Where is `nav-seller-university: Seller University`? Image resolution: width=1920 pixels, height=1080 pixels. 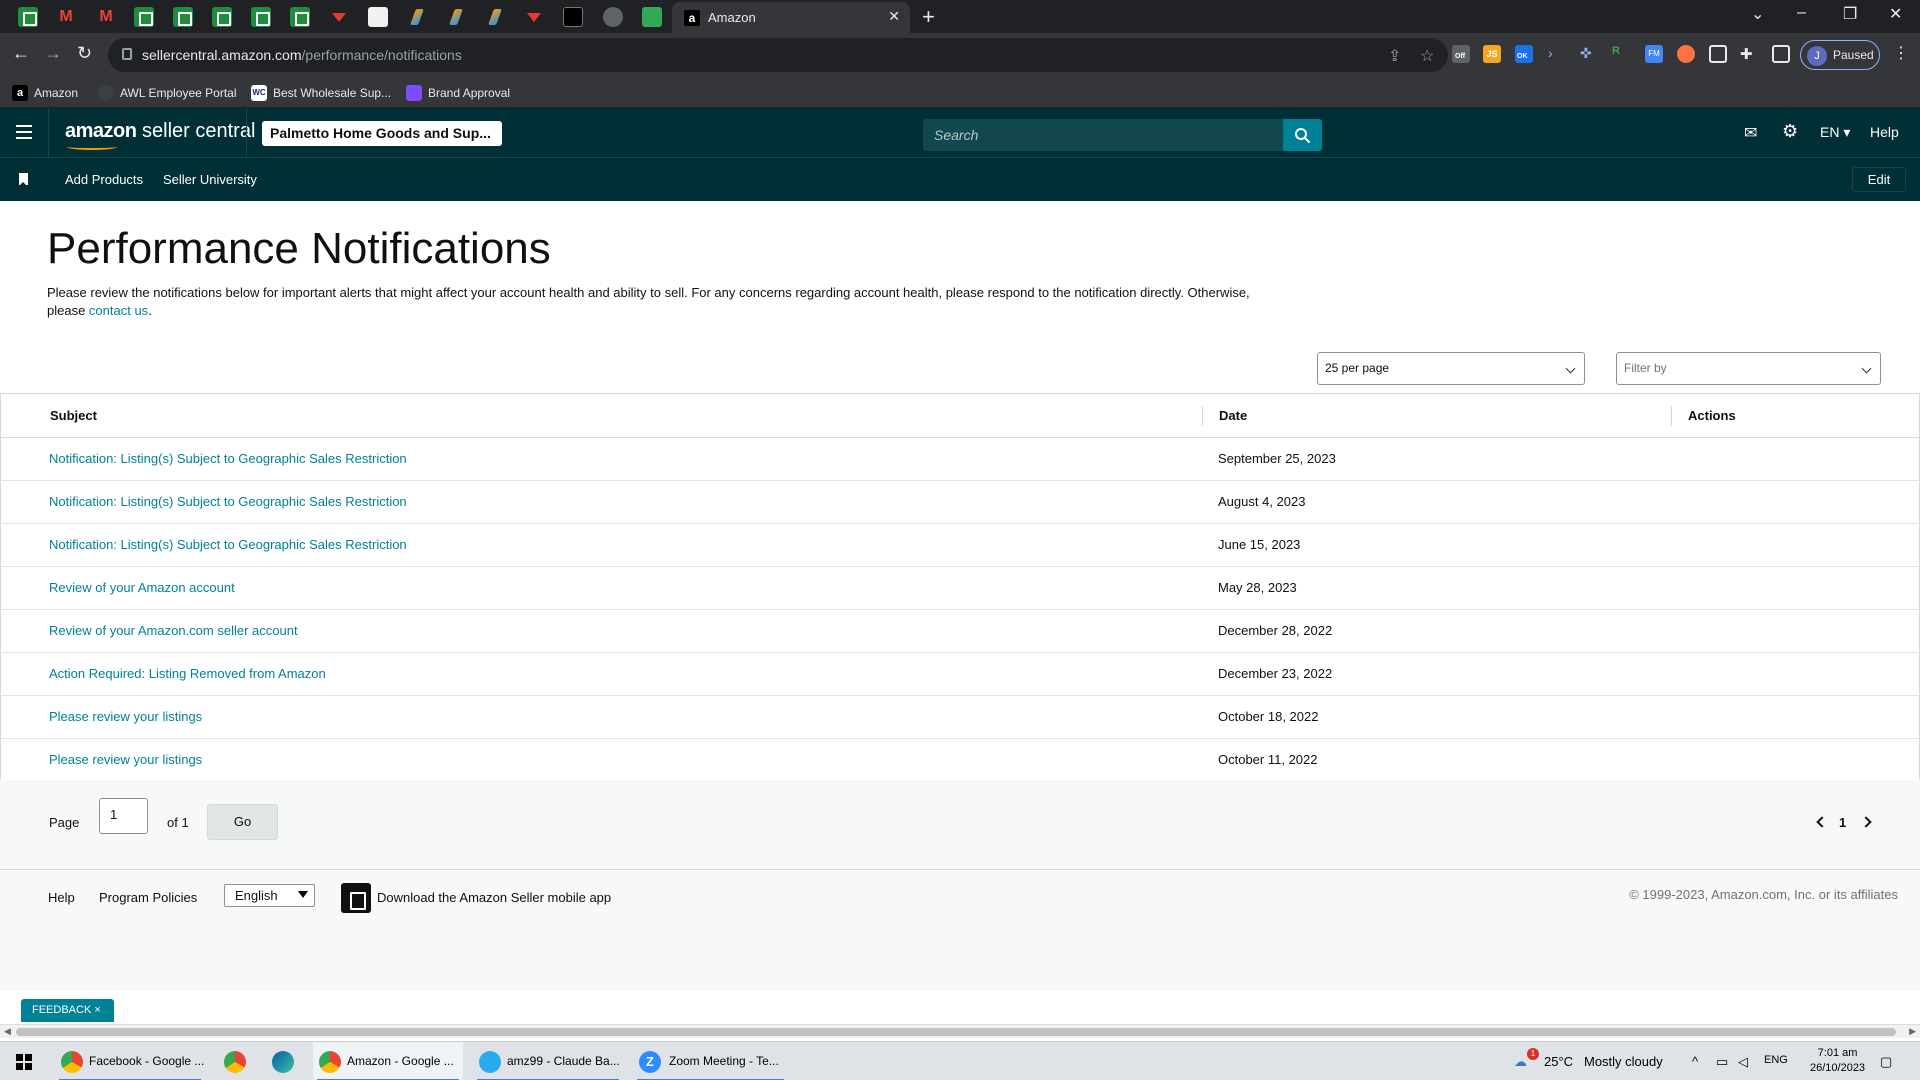
nav-seller-university: Seller University is located at coordinates (210, 179).